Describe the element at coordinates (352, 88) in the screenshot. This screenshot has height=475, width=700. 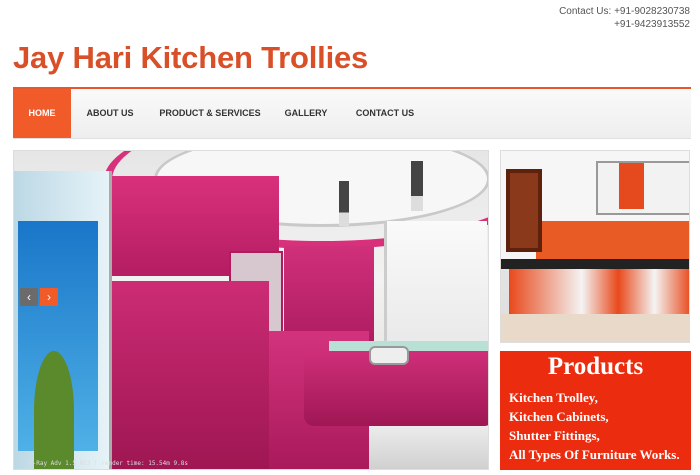
I see `title-underline` at that location.